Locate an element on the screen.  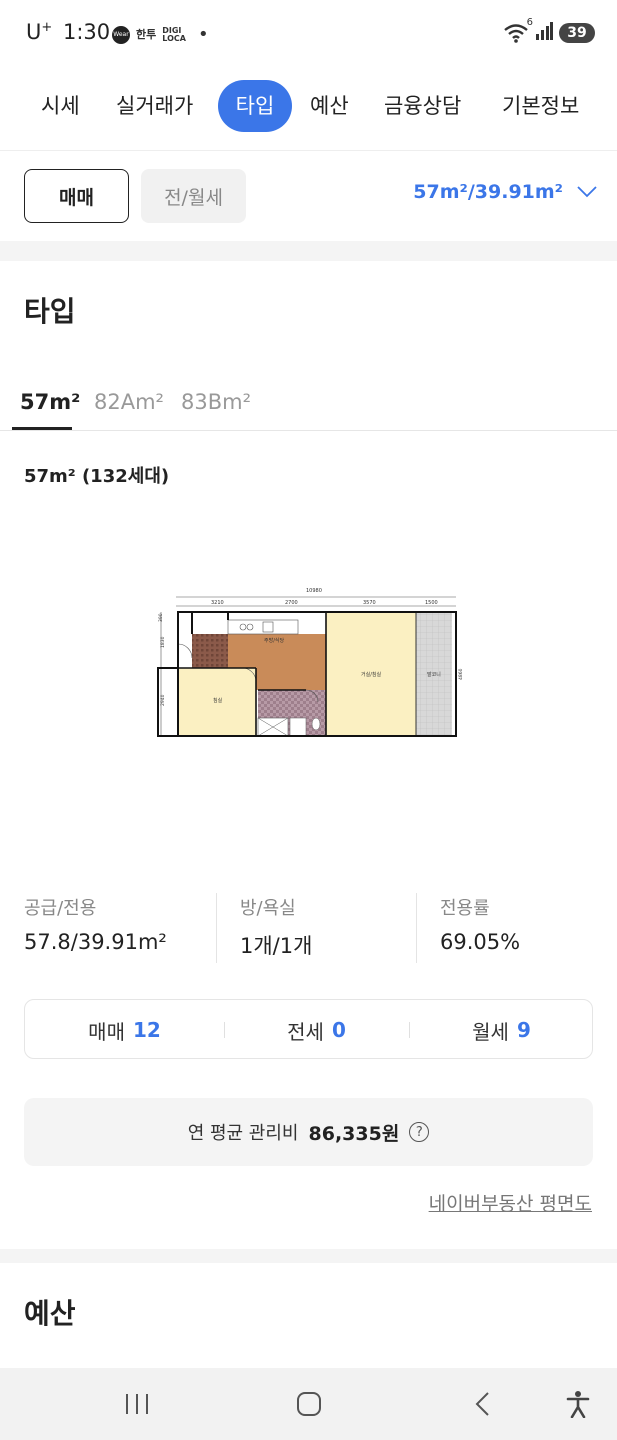
area-selector: 57m²/39.91m² is located at coordinates (505, 192).